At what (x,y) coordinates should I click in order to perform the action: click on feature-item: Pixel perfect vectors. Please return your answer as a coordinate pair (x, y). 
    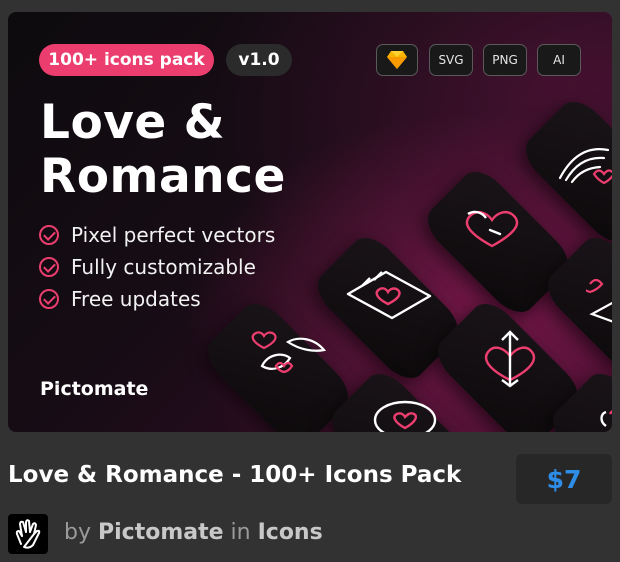
    Looking at the image, I should click on (157, 235).